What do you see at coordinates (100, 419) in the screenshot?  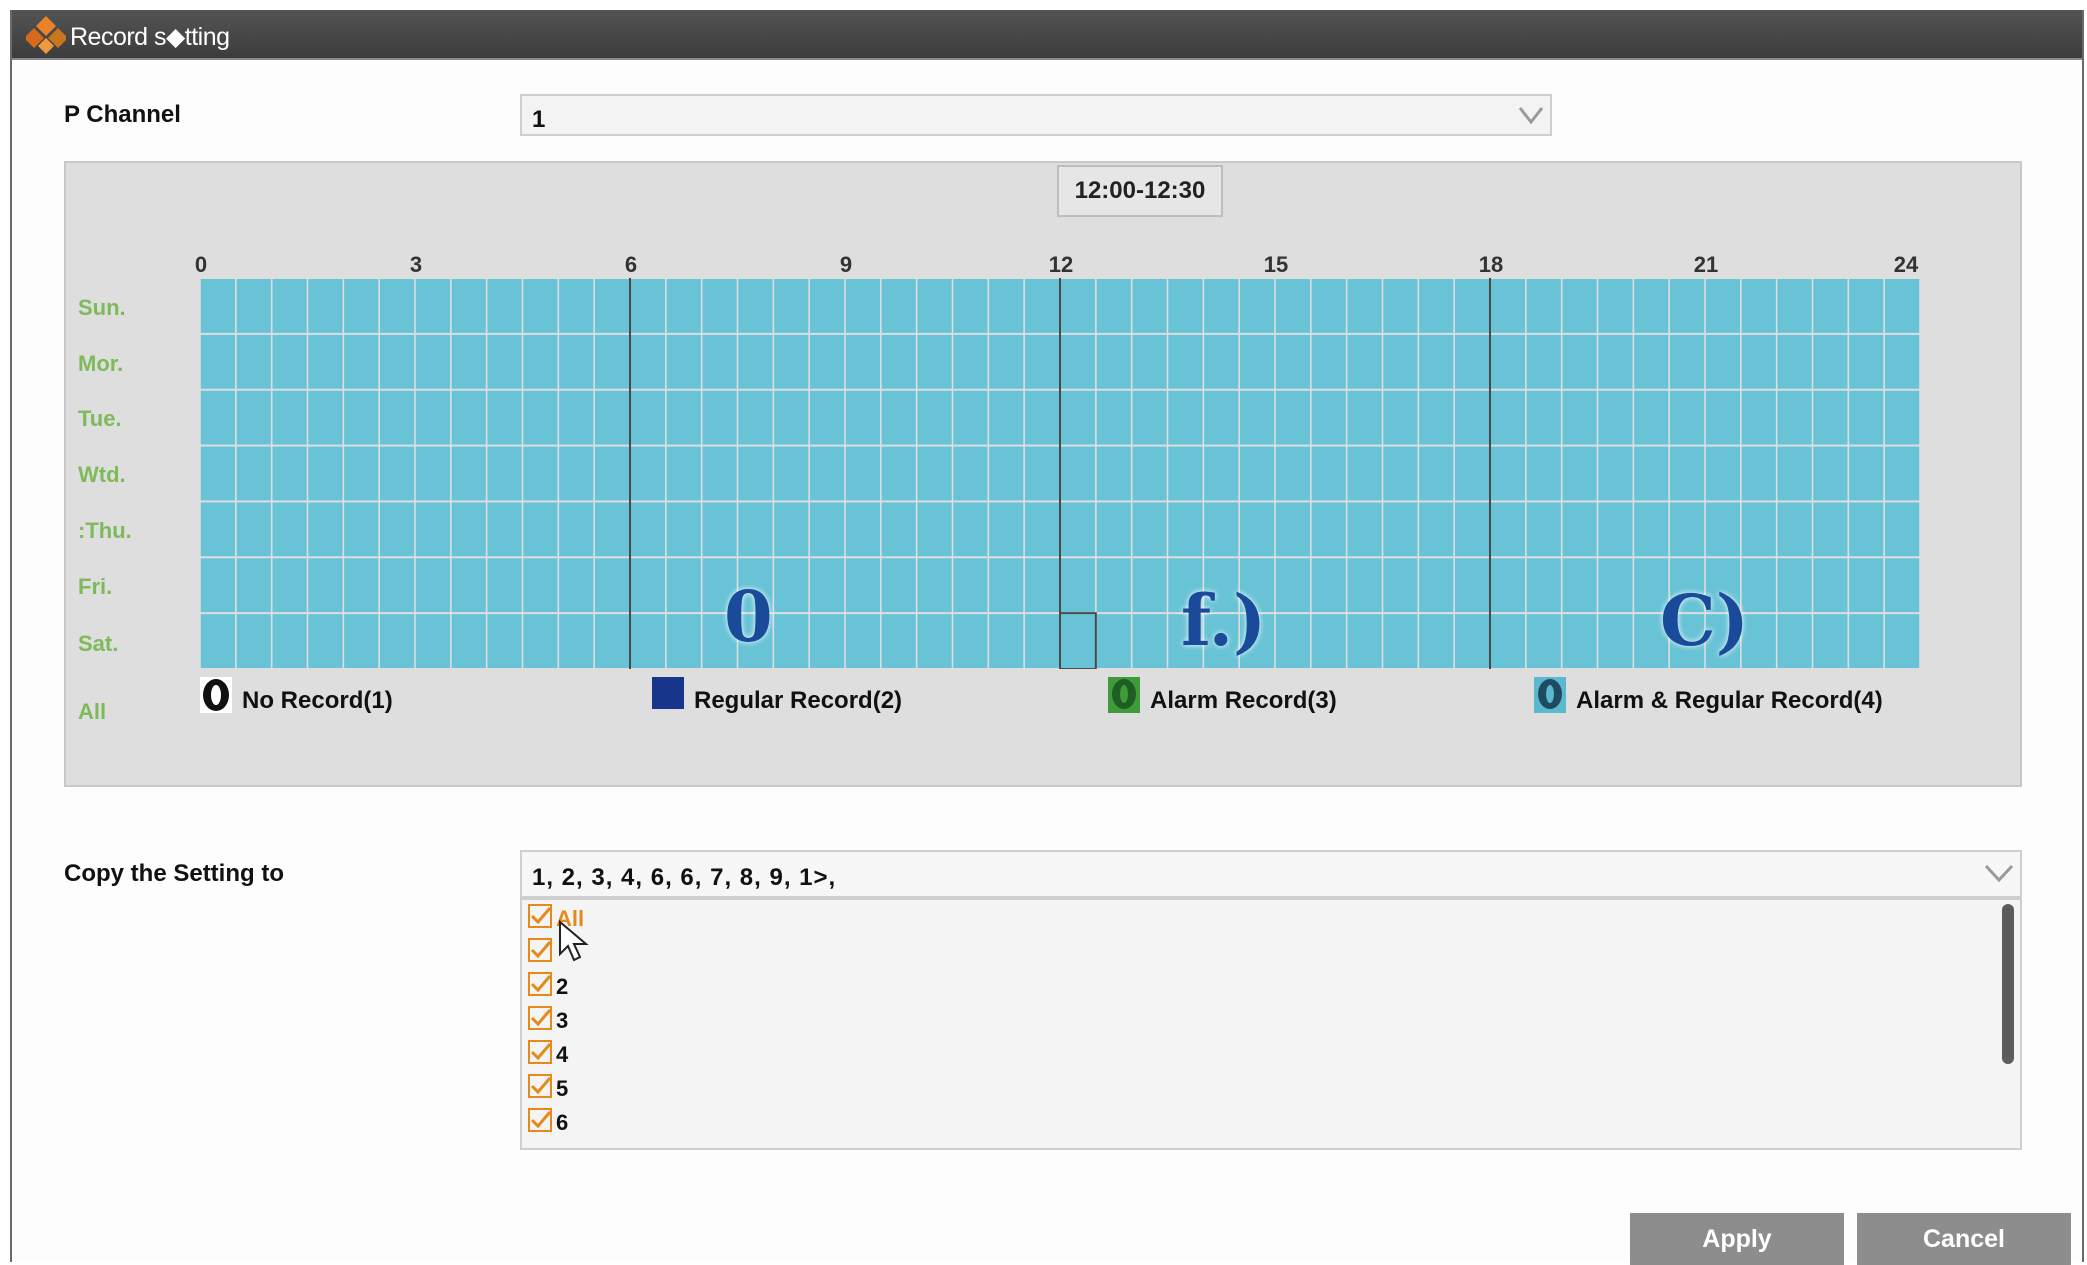 I see `day-label-tue: Tue.` at bounding box center [100, 419].